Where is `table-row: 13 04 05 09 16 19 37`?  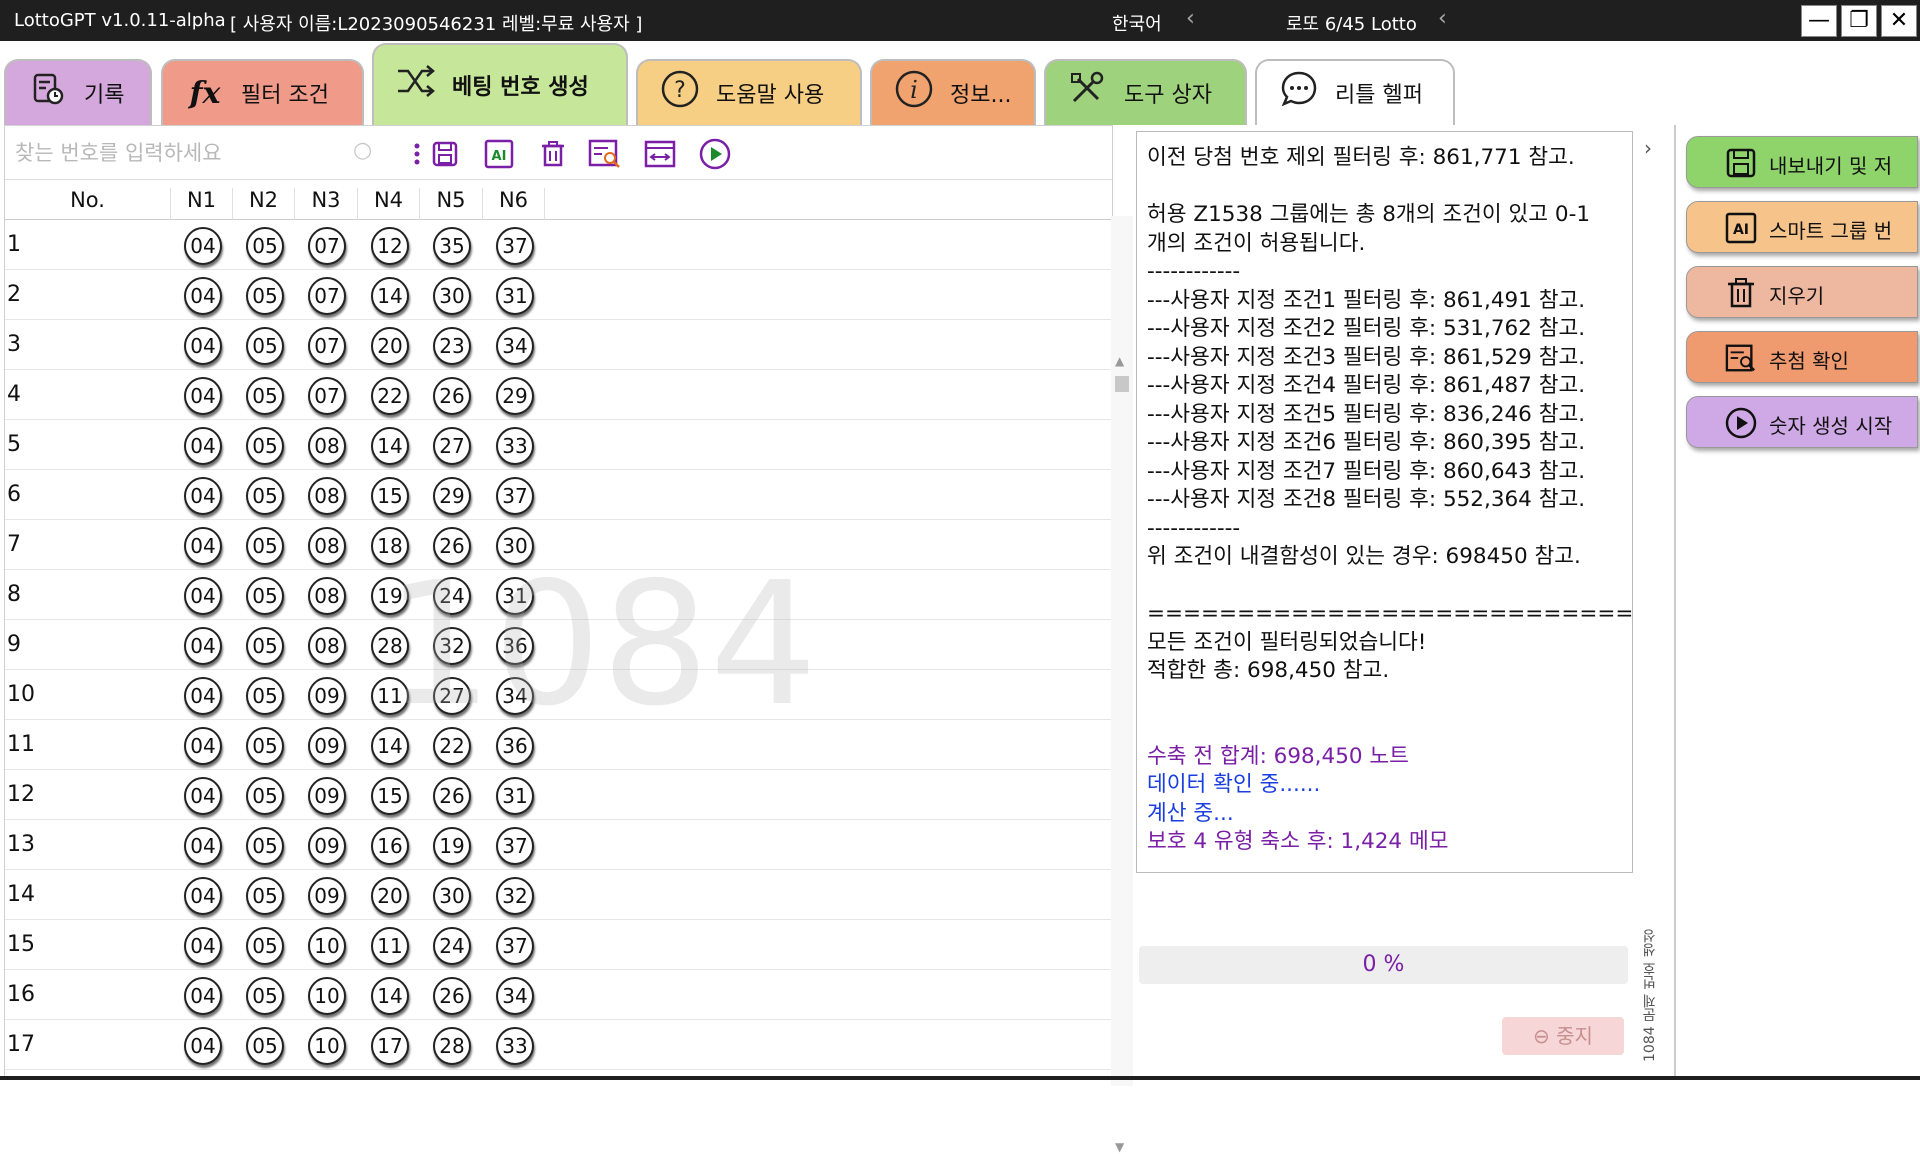 table-row: 13 04 05 09 16 19 37 is located at coordinates (558, 845).